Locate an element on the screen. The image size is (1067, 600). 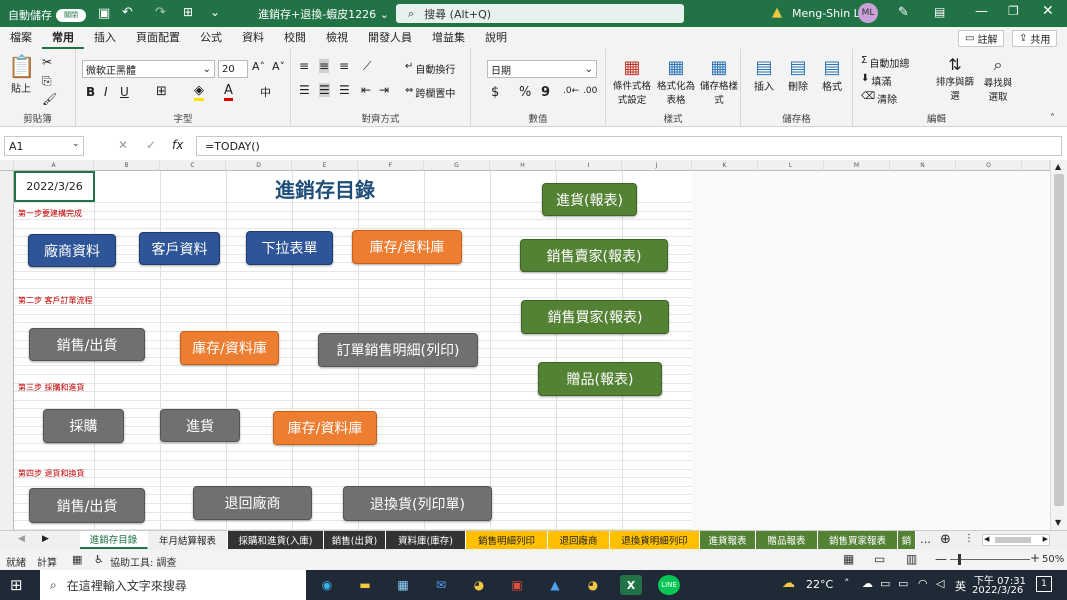
autosum-button: Σ 自動加總 is located at coordinates (885, 62).